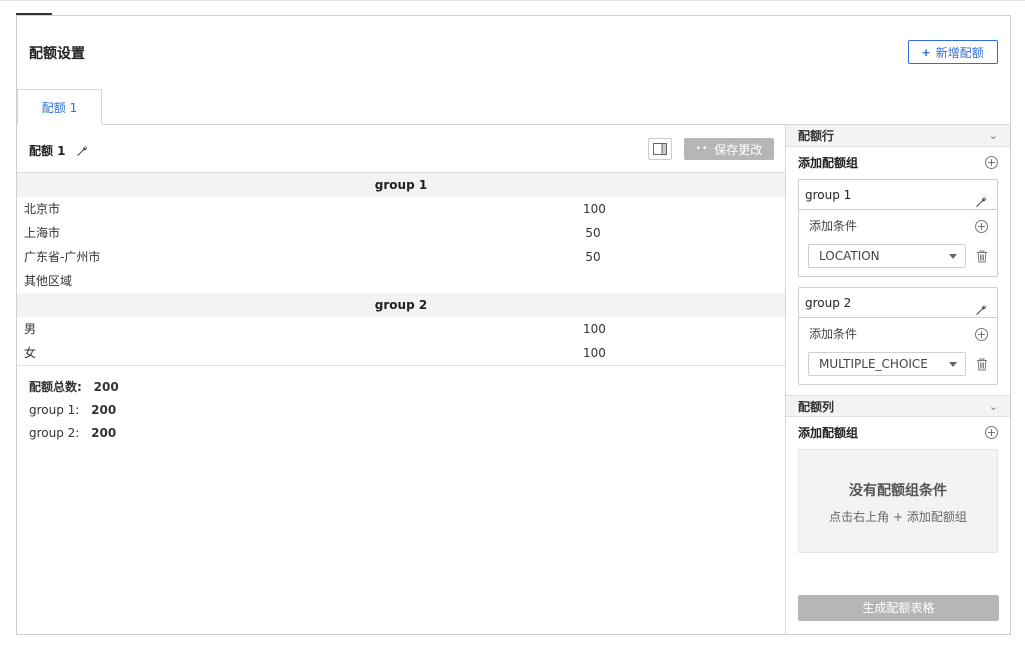  What do you see at coordinates (59, 107) in the screenshot?
I see `tab-quota-1: 配额 1` at bounding box center [59, 107].